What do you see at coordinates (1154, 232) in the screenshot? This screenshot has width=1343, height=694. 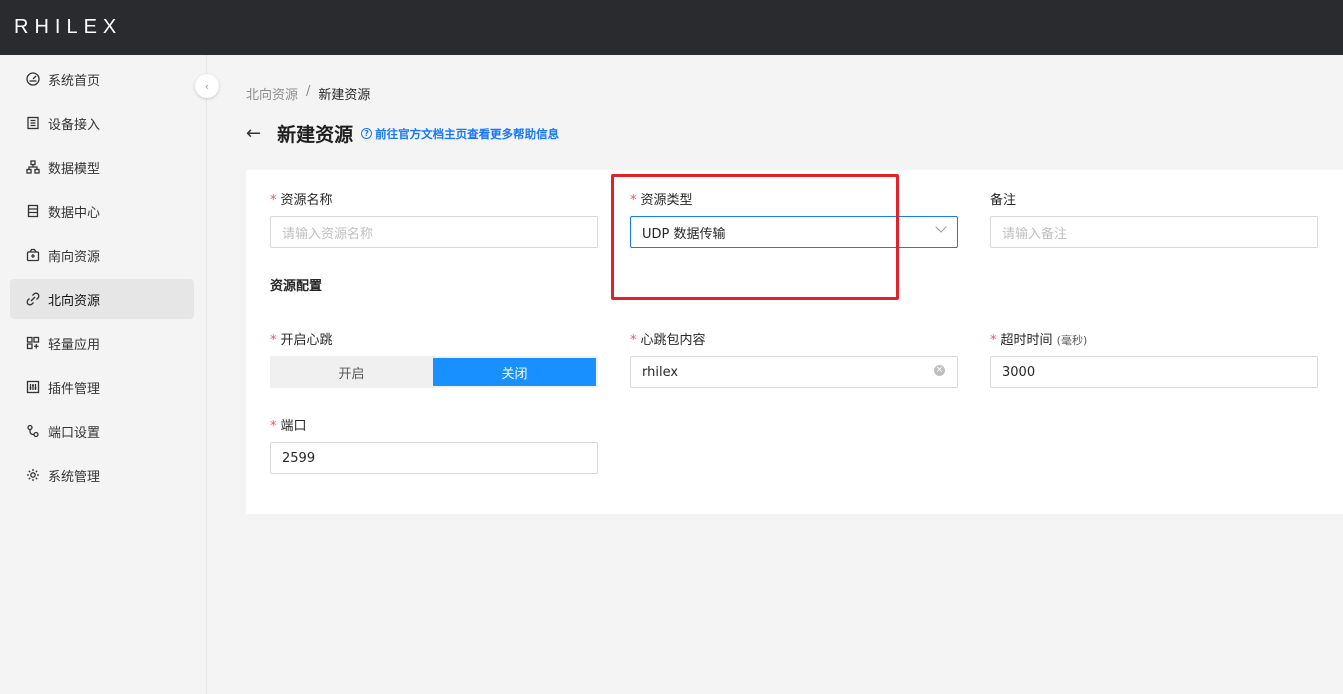 I see `remark-input: 请输入备注` at bounding box center [1154, 232].